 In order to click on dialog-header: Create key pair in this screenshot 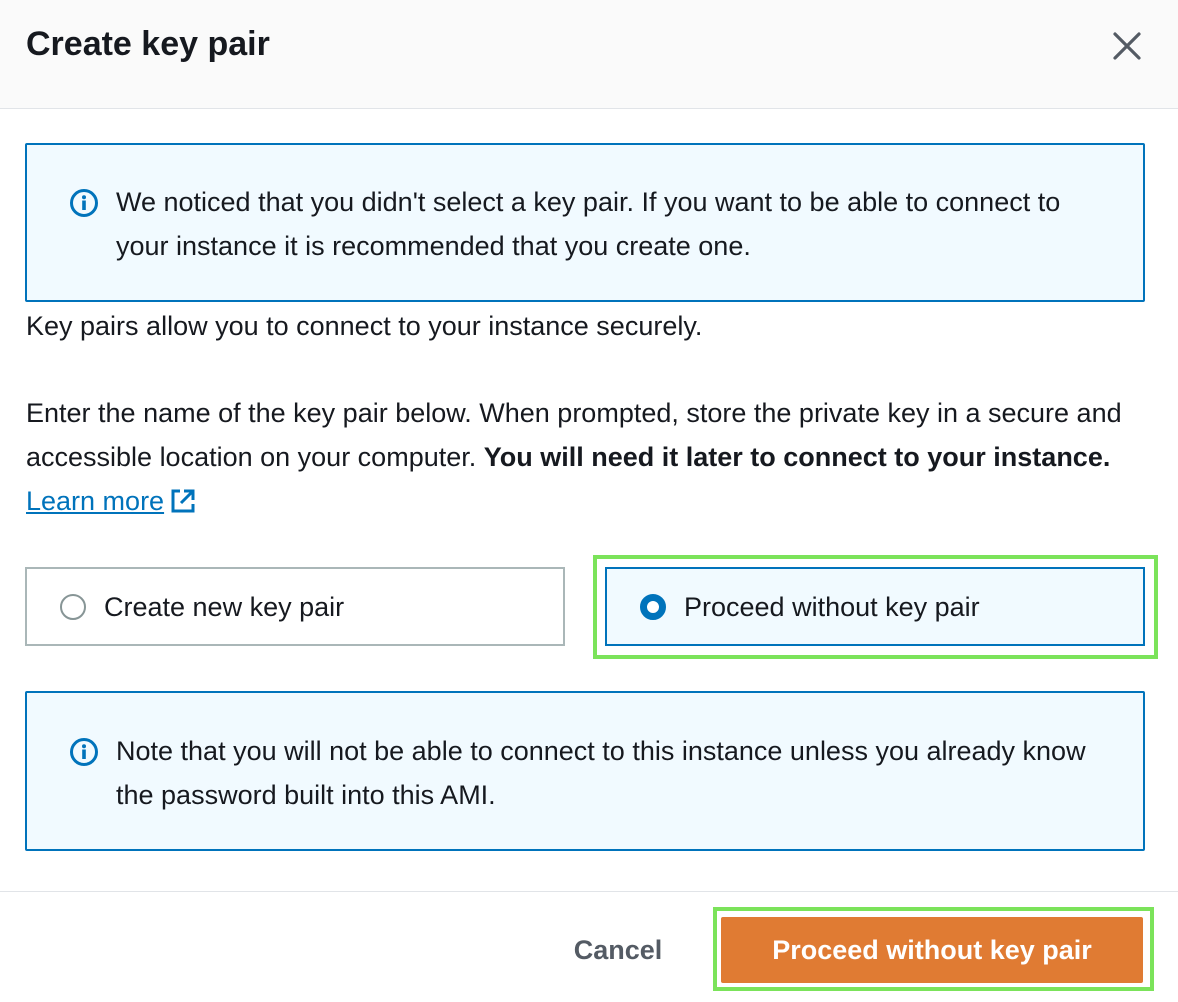, I will do `click(589, 54)`.